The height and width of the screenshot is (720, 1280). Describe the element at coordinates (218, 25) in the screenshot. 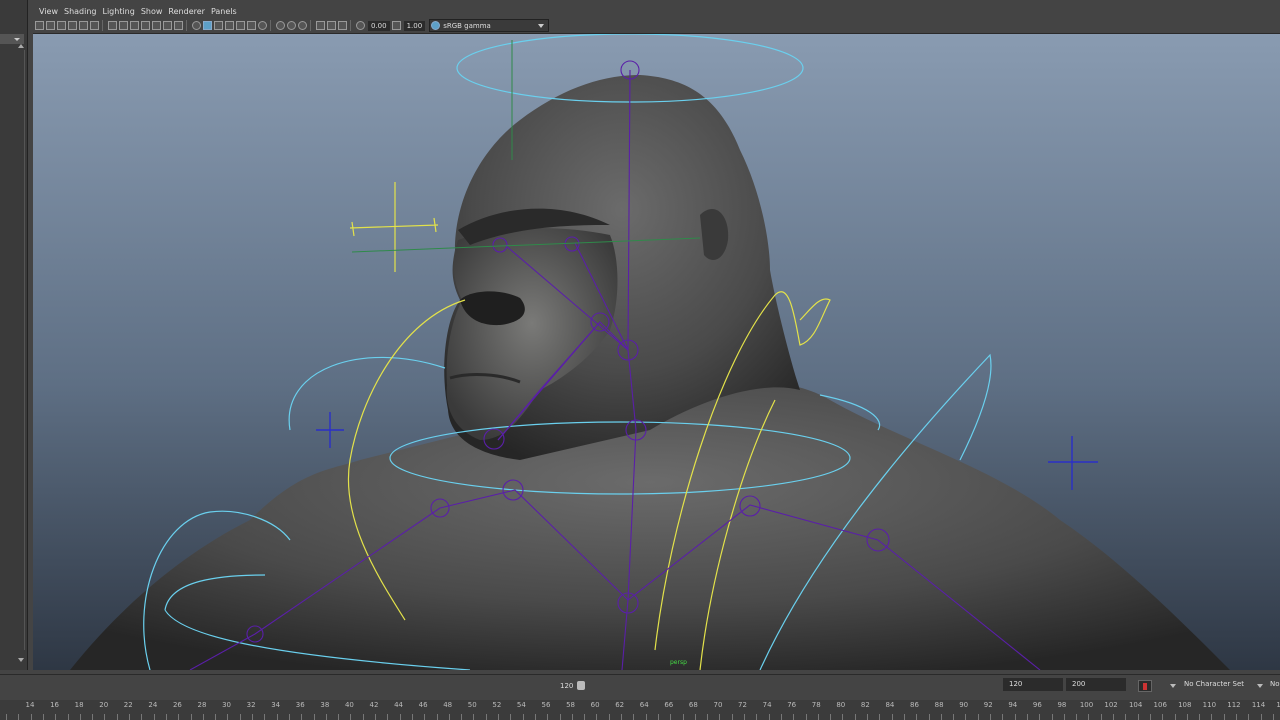

I see `default-lighting-icon` at that location.